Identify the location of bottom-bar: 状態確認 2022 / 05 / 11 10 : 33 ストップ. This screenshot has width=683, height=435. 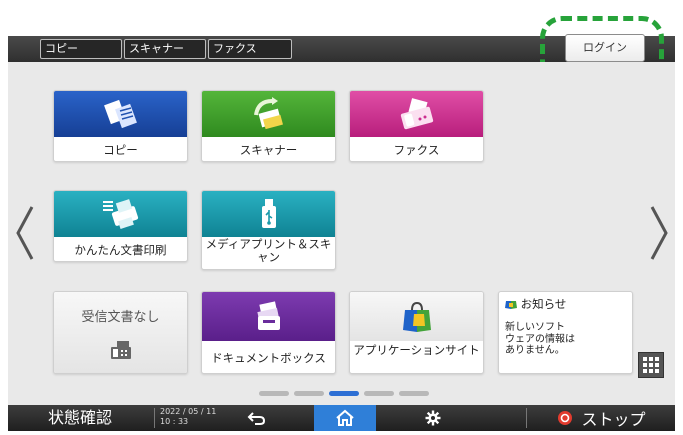
(341, 418).